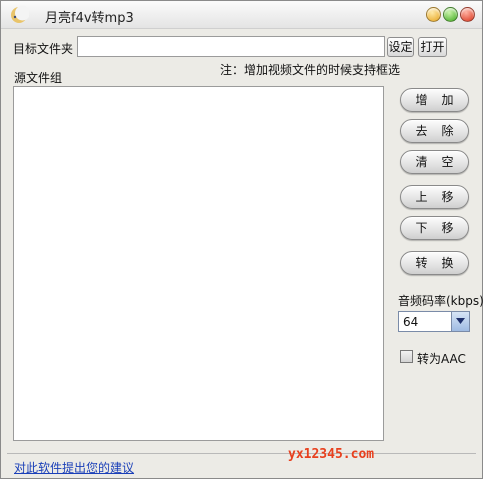 This screenshot has height=479, width=483. I want to click on move-down-button: 下移, so click(434, 228).